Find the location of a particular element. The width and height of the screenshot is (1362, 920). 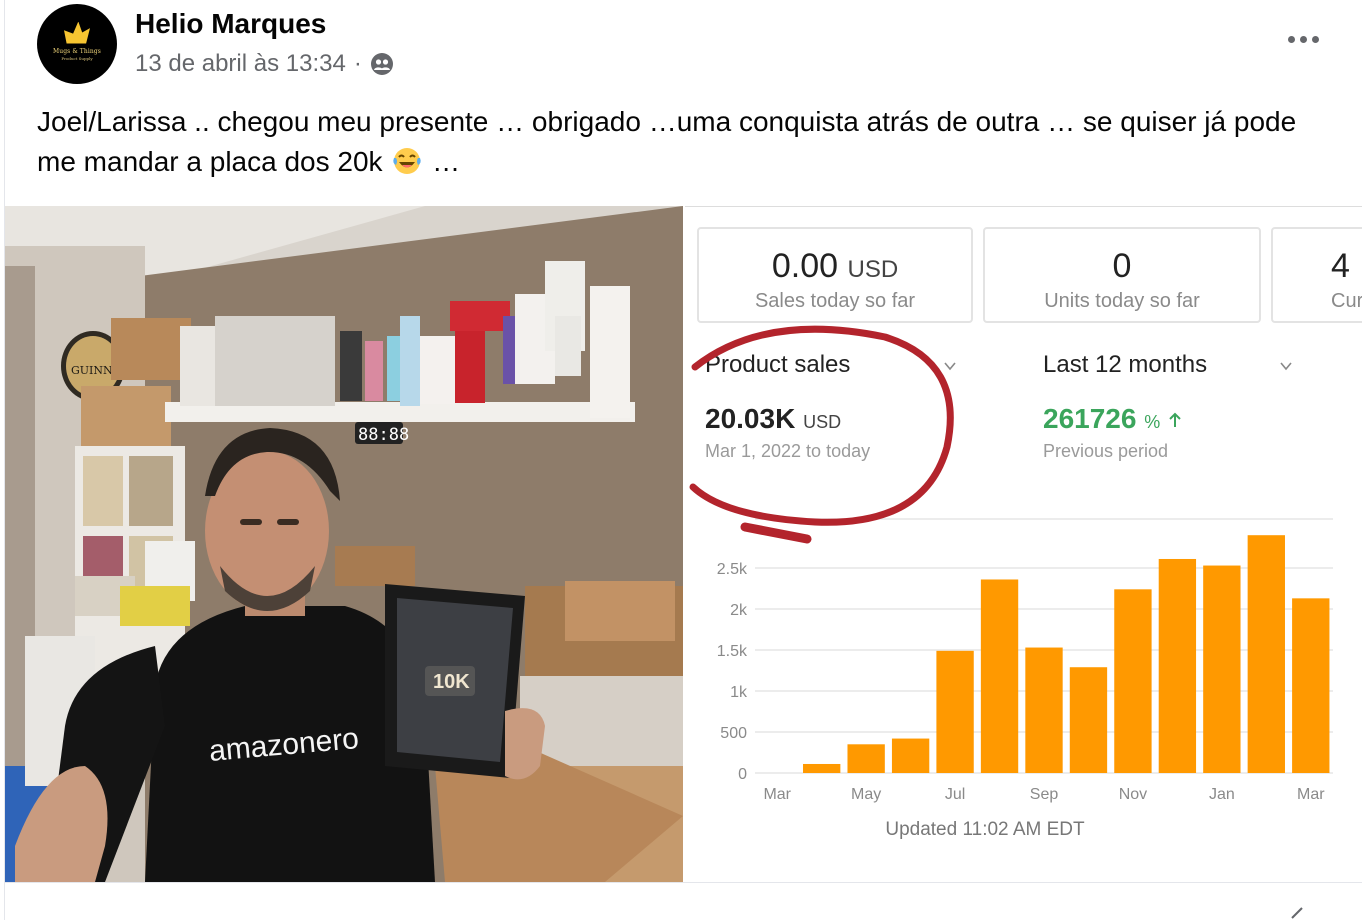

arrow-up-icon is located at coordinates (1175, 419).